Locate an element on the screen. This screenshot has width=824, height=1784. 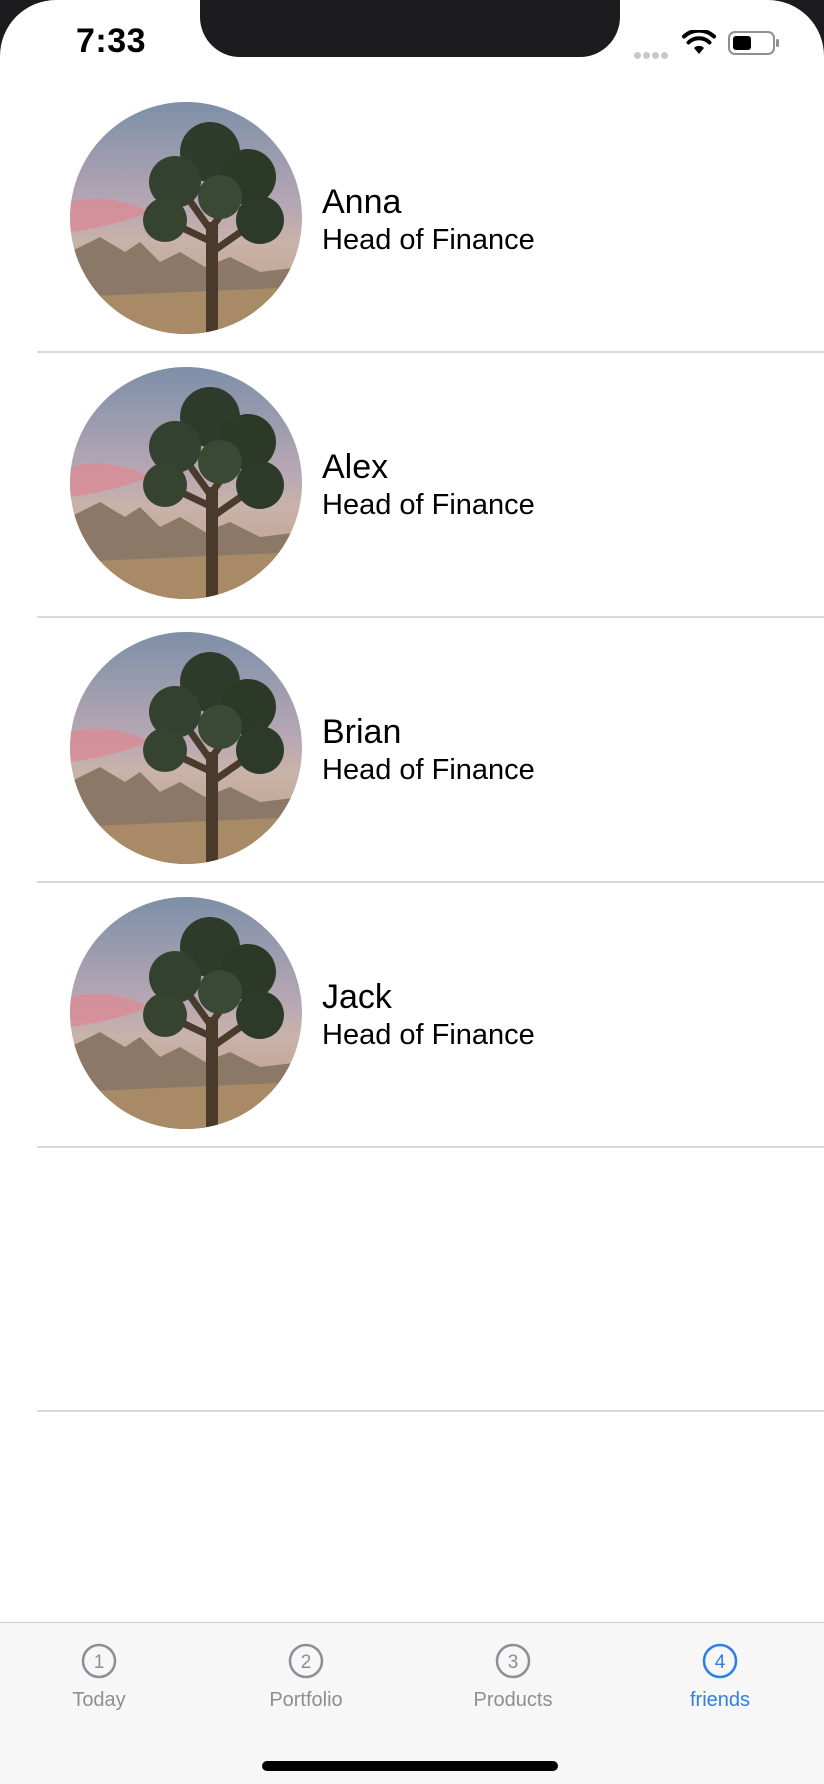
circled-number-icon: 3 is located at coordinates (513, 1661).